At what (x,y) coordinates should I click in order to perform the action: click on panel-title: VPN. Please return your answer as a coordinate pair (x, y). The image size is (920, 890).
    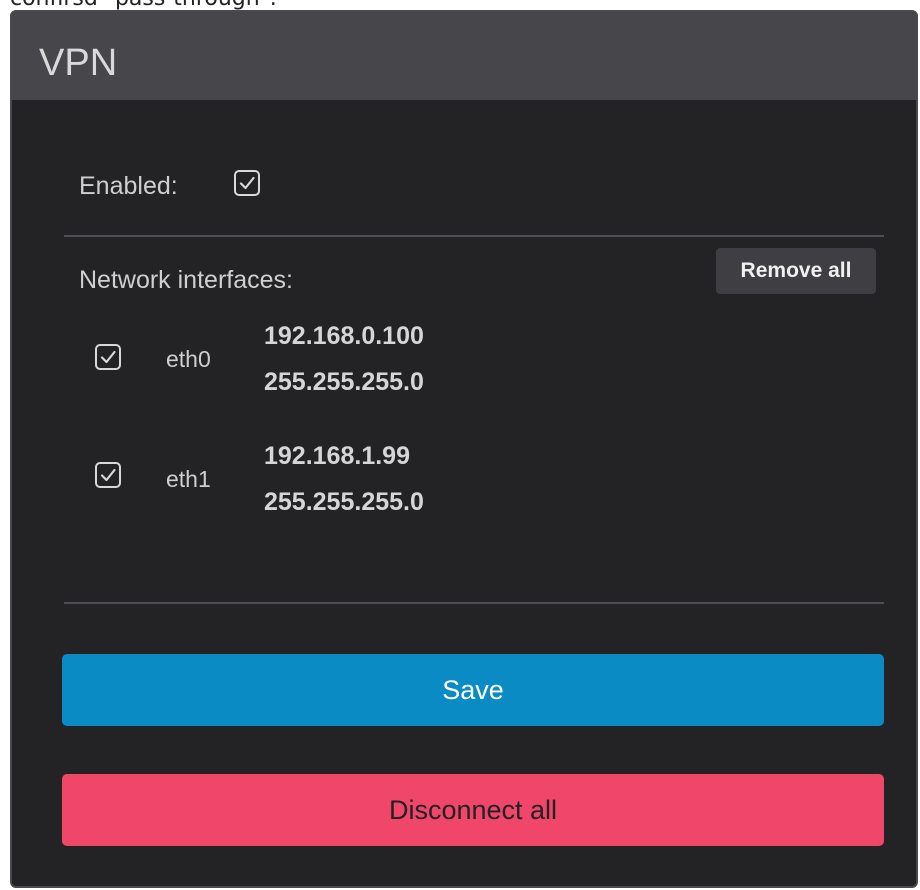
    Looking at the image, I should click on (78, 63).